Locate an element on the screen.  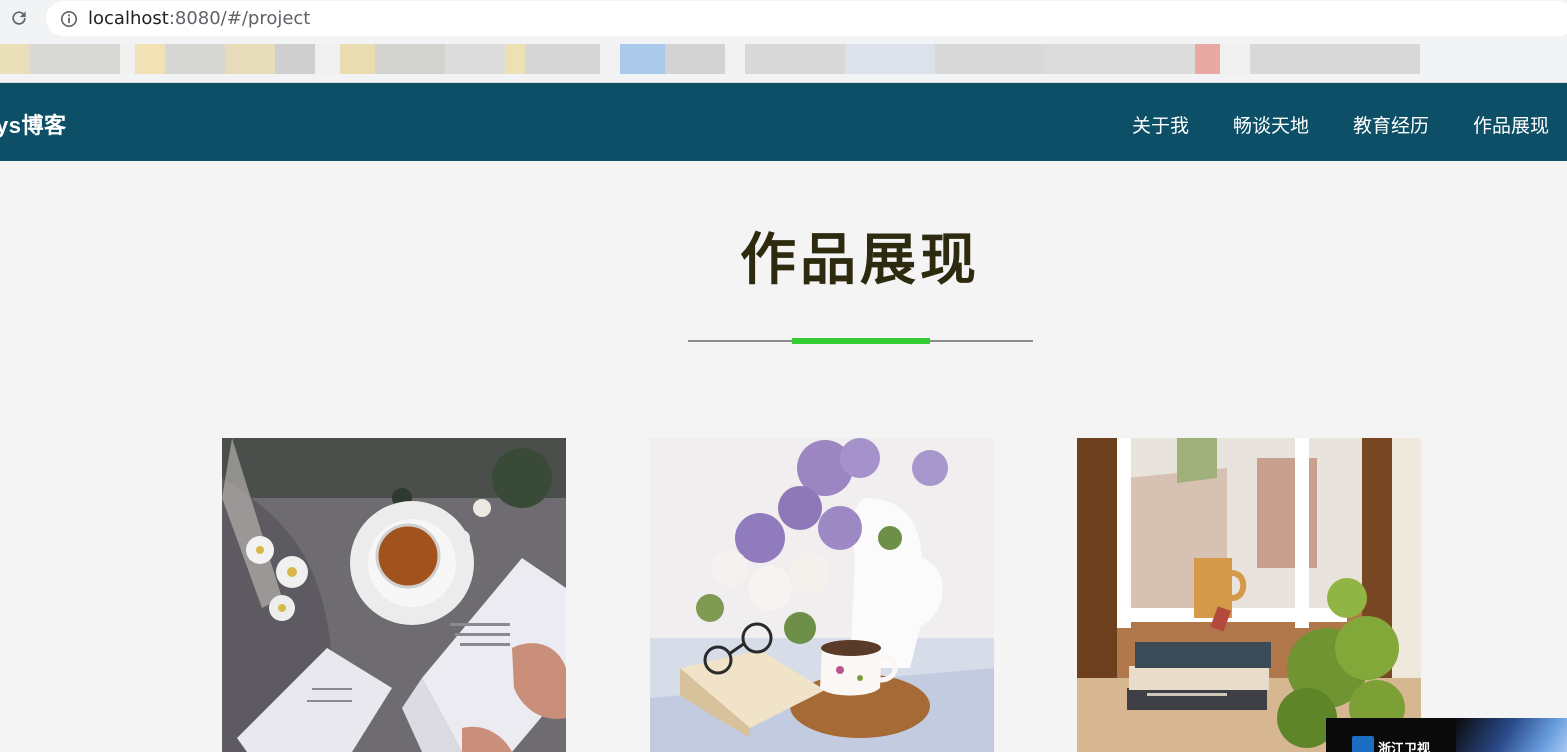
url-host: localhost is located at coordinates (128, 18).